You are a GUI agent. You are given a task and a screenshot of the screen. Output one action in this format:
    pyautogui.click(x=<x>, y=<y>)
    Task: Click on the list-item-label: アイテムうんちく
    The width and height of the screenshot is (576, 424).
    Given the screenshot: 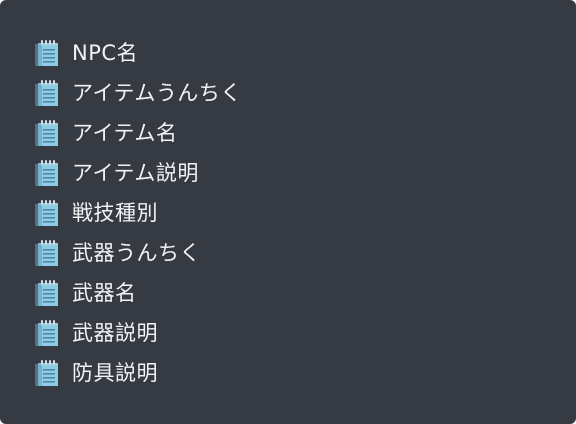 What is the action you would take?
    pyautogui.click(x=157, y=93)
    